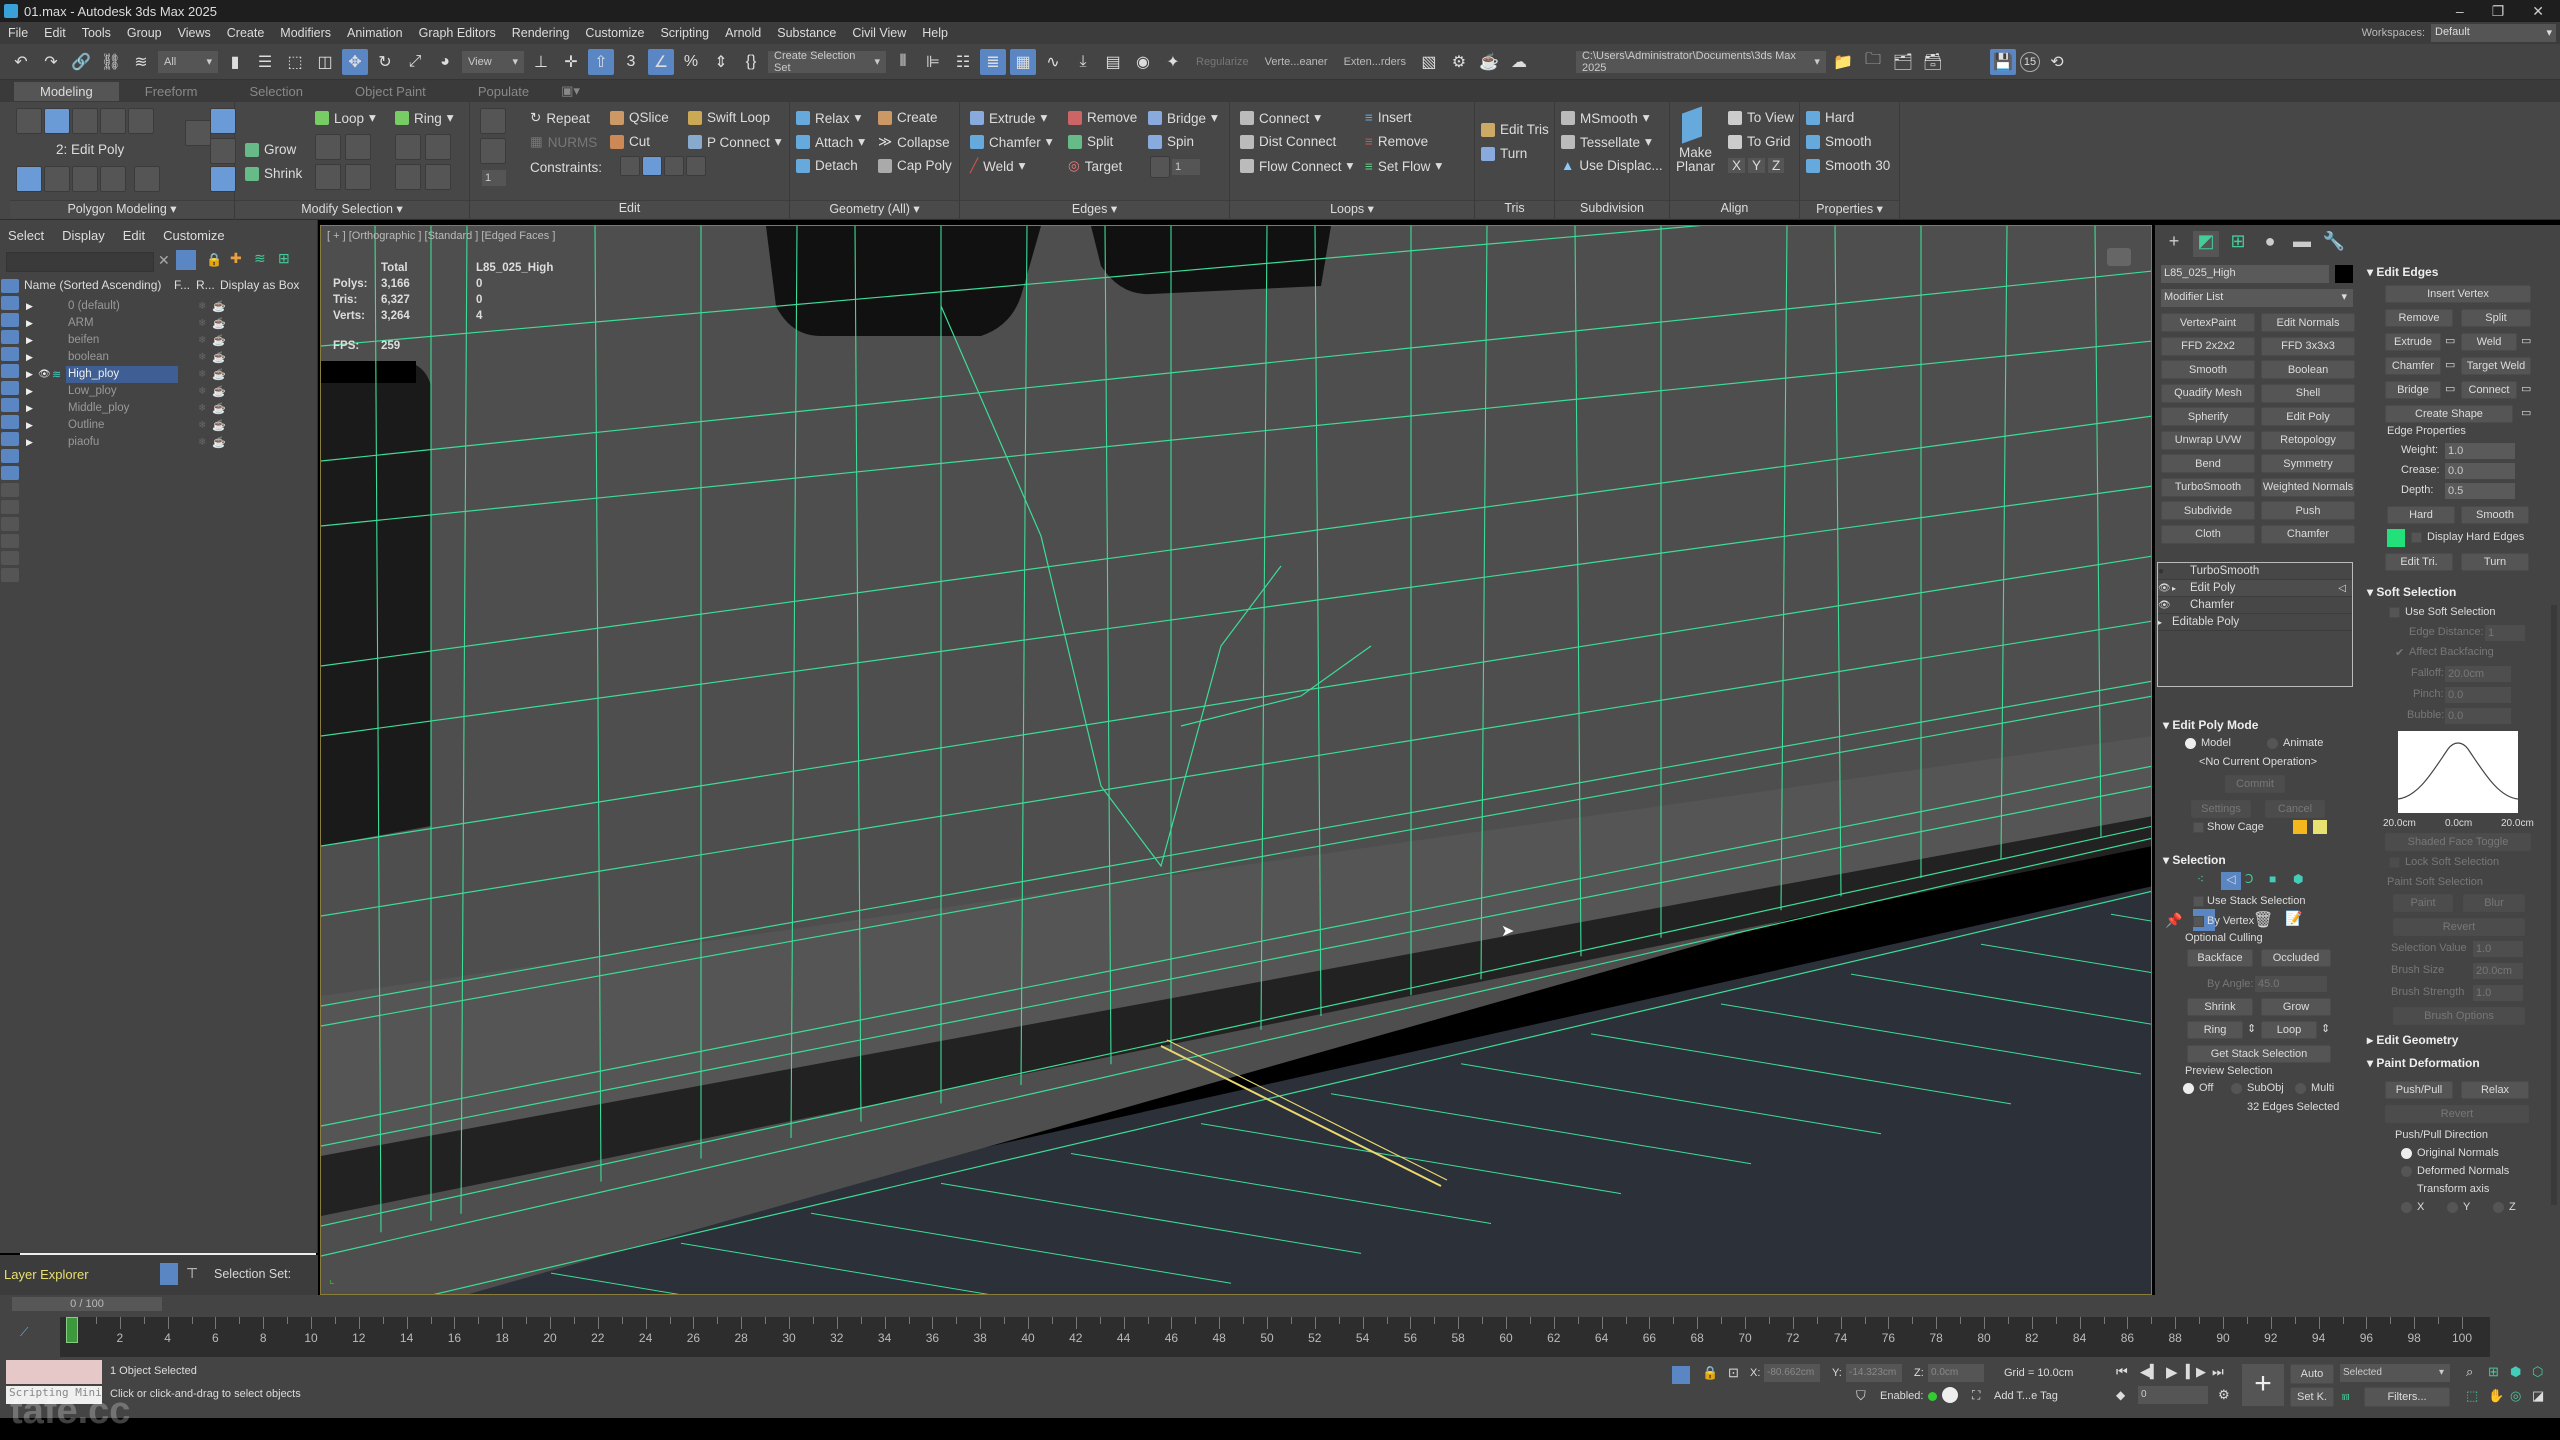  Describe the element at coordinates (415, 62) in the screenshot. I see `select-scale-icon: ⤢` at that location.